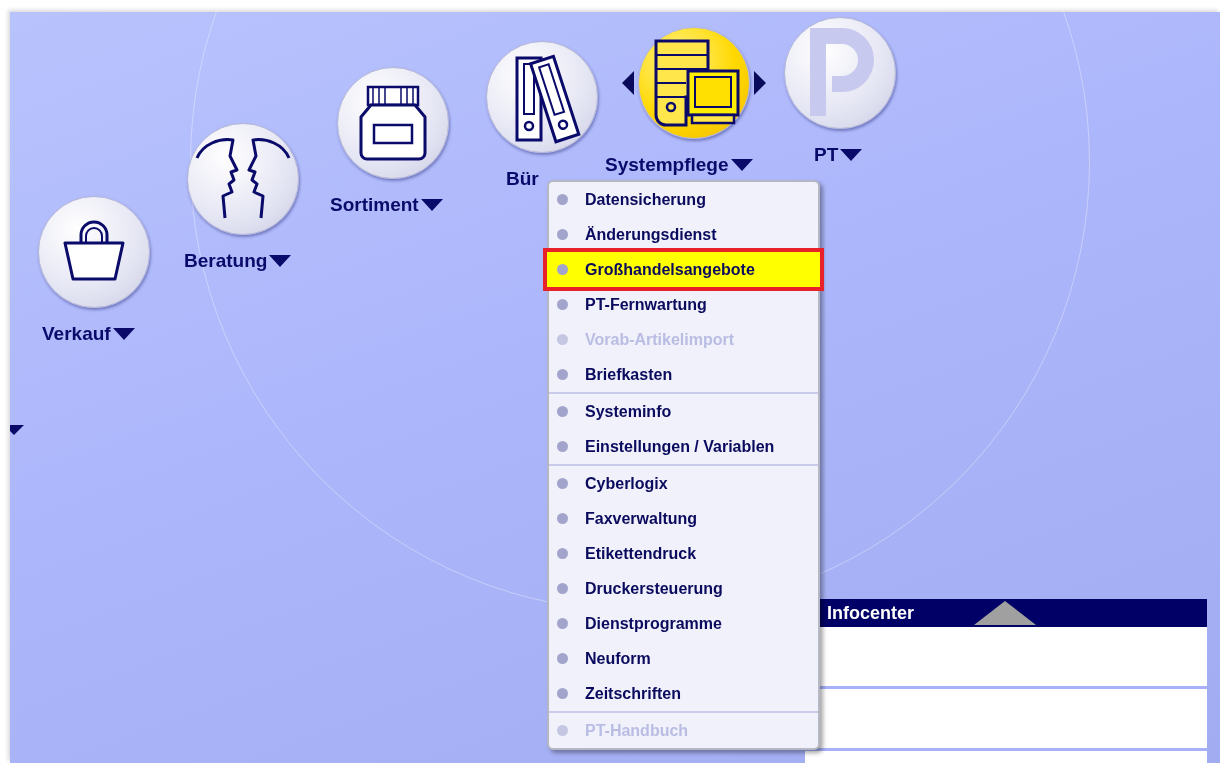 This screenshot has height=763, width=1220. I want to click on menu-item: Druckersteuerung, so click(683, 588).